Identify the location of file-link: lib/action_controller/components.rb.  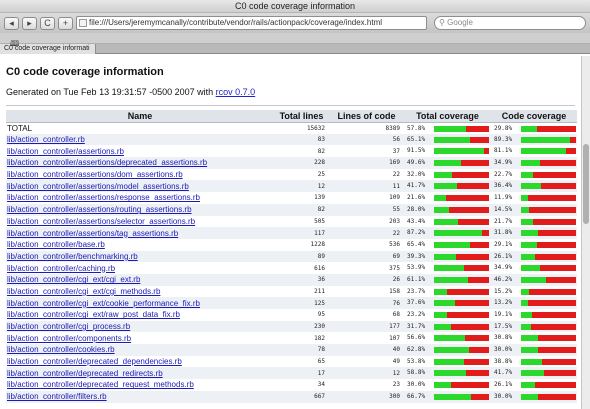
(140, 338).